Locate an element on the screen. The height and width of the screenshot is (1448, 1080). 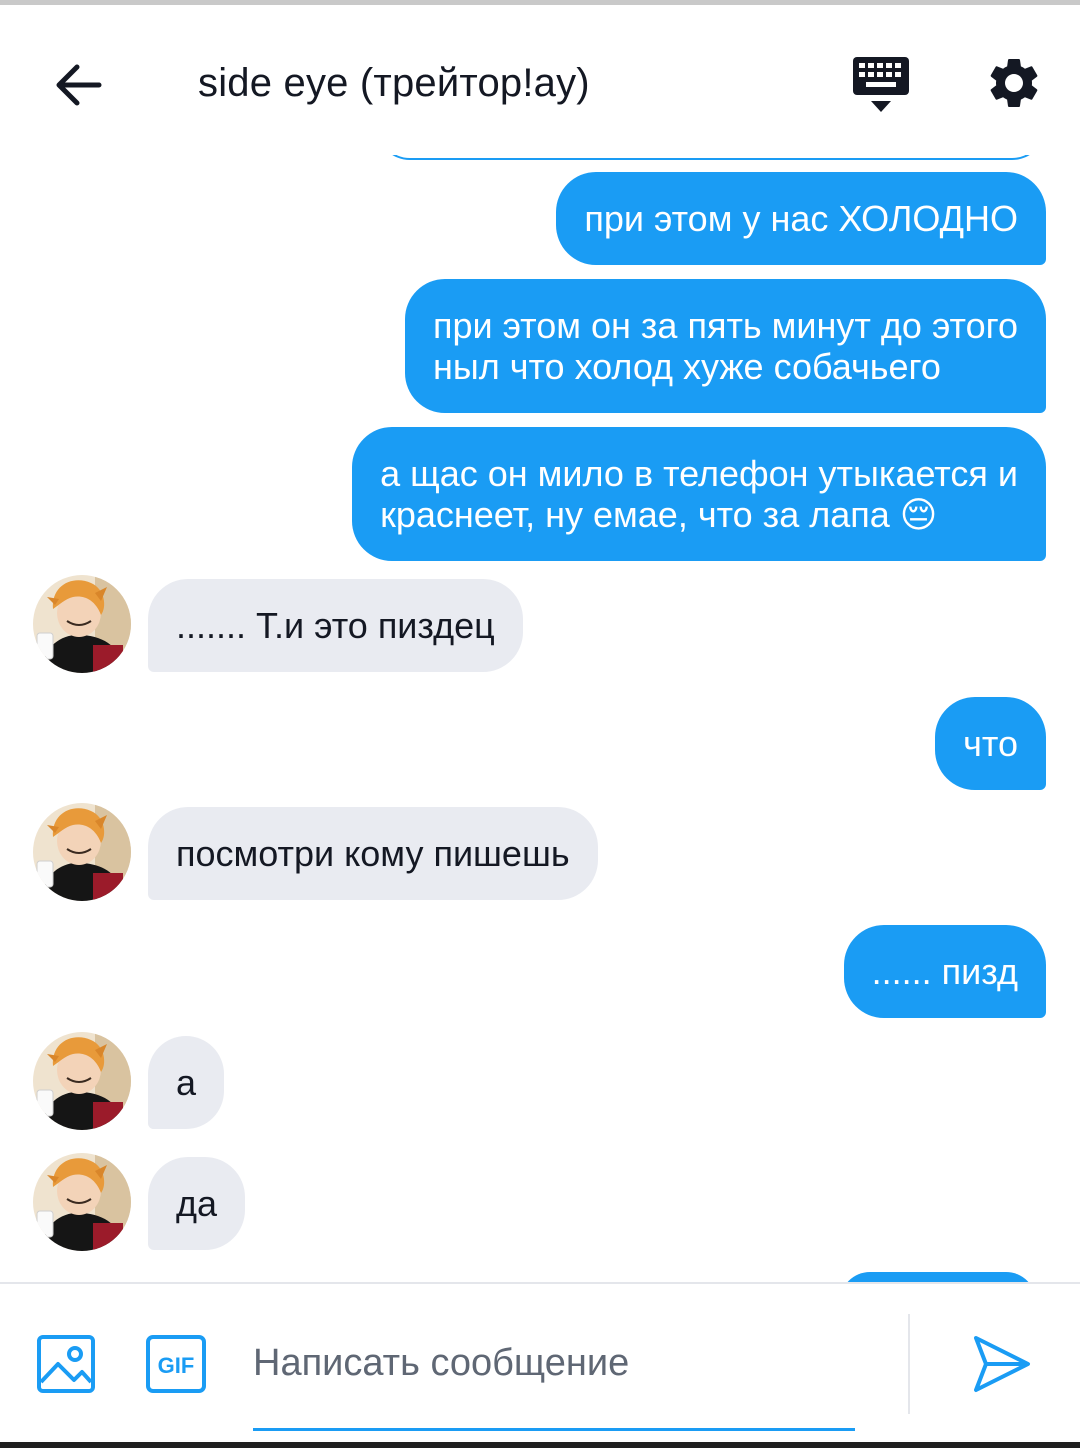
message-text: посмотри кому пишешь is located at coordinates (373, 853).